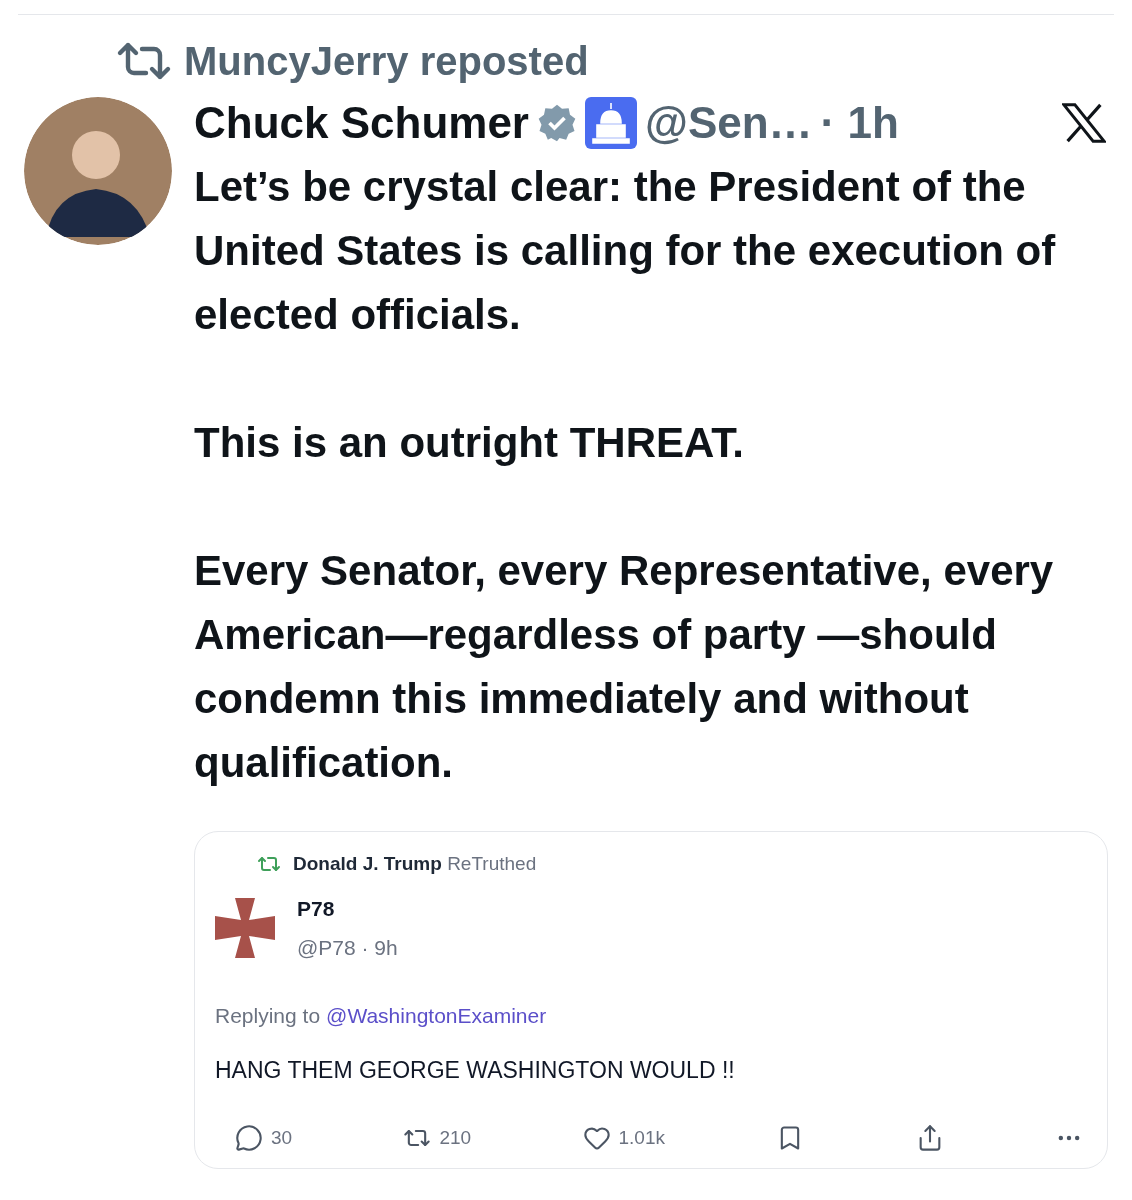  Describe the element at coordinates (249, 1137) in the screenshot. I see `reply-icon` at that location.